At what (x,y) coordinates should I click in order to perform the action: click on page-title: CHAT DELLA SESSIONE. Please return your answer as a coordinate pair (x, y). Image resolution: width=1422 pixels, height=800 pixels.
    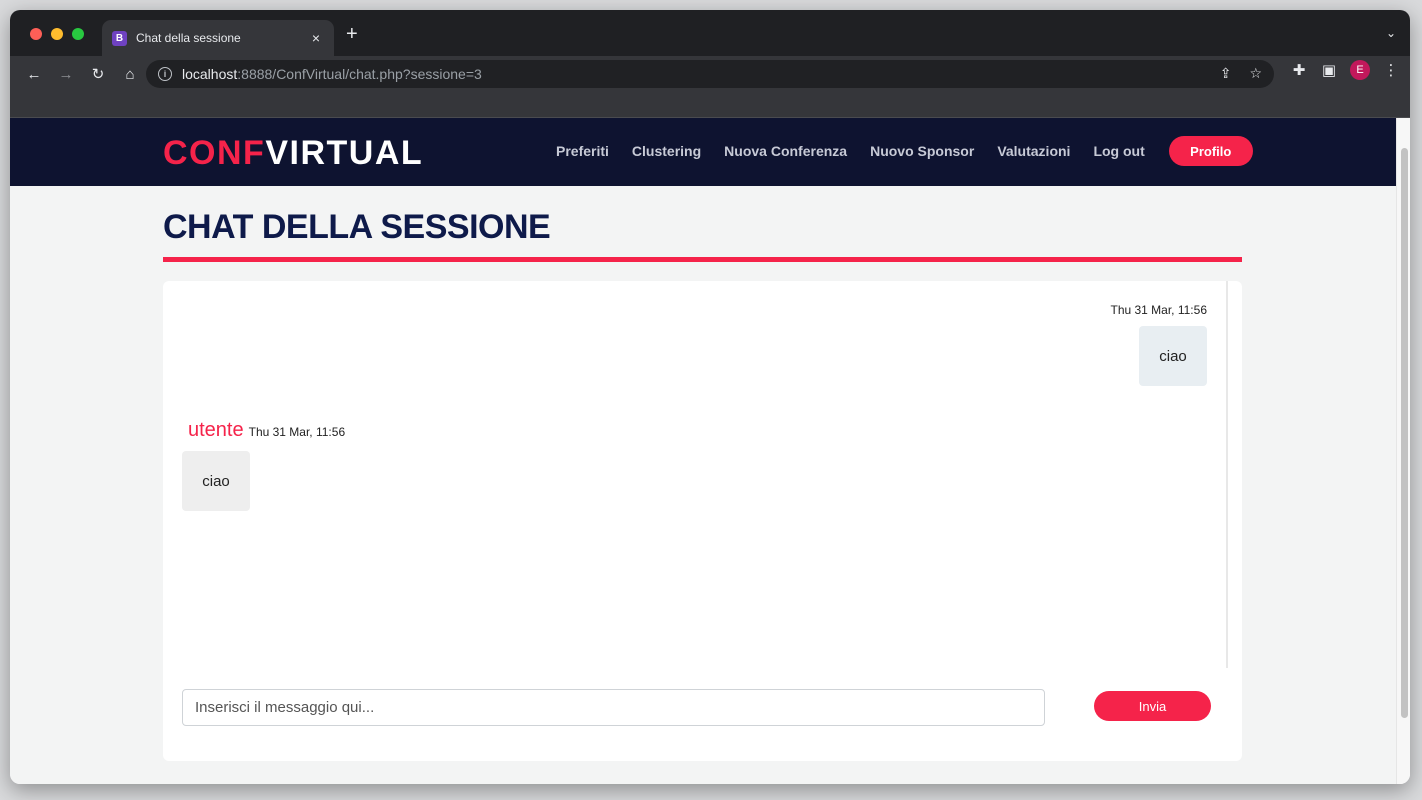
    Looking at the image, I should click on (357, 227).